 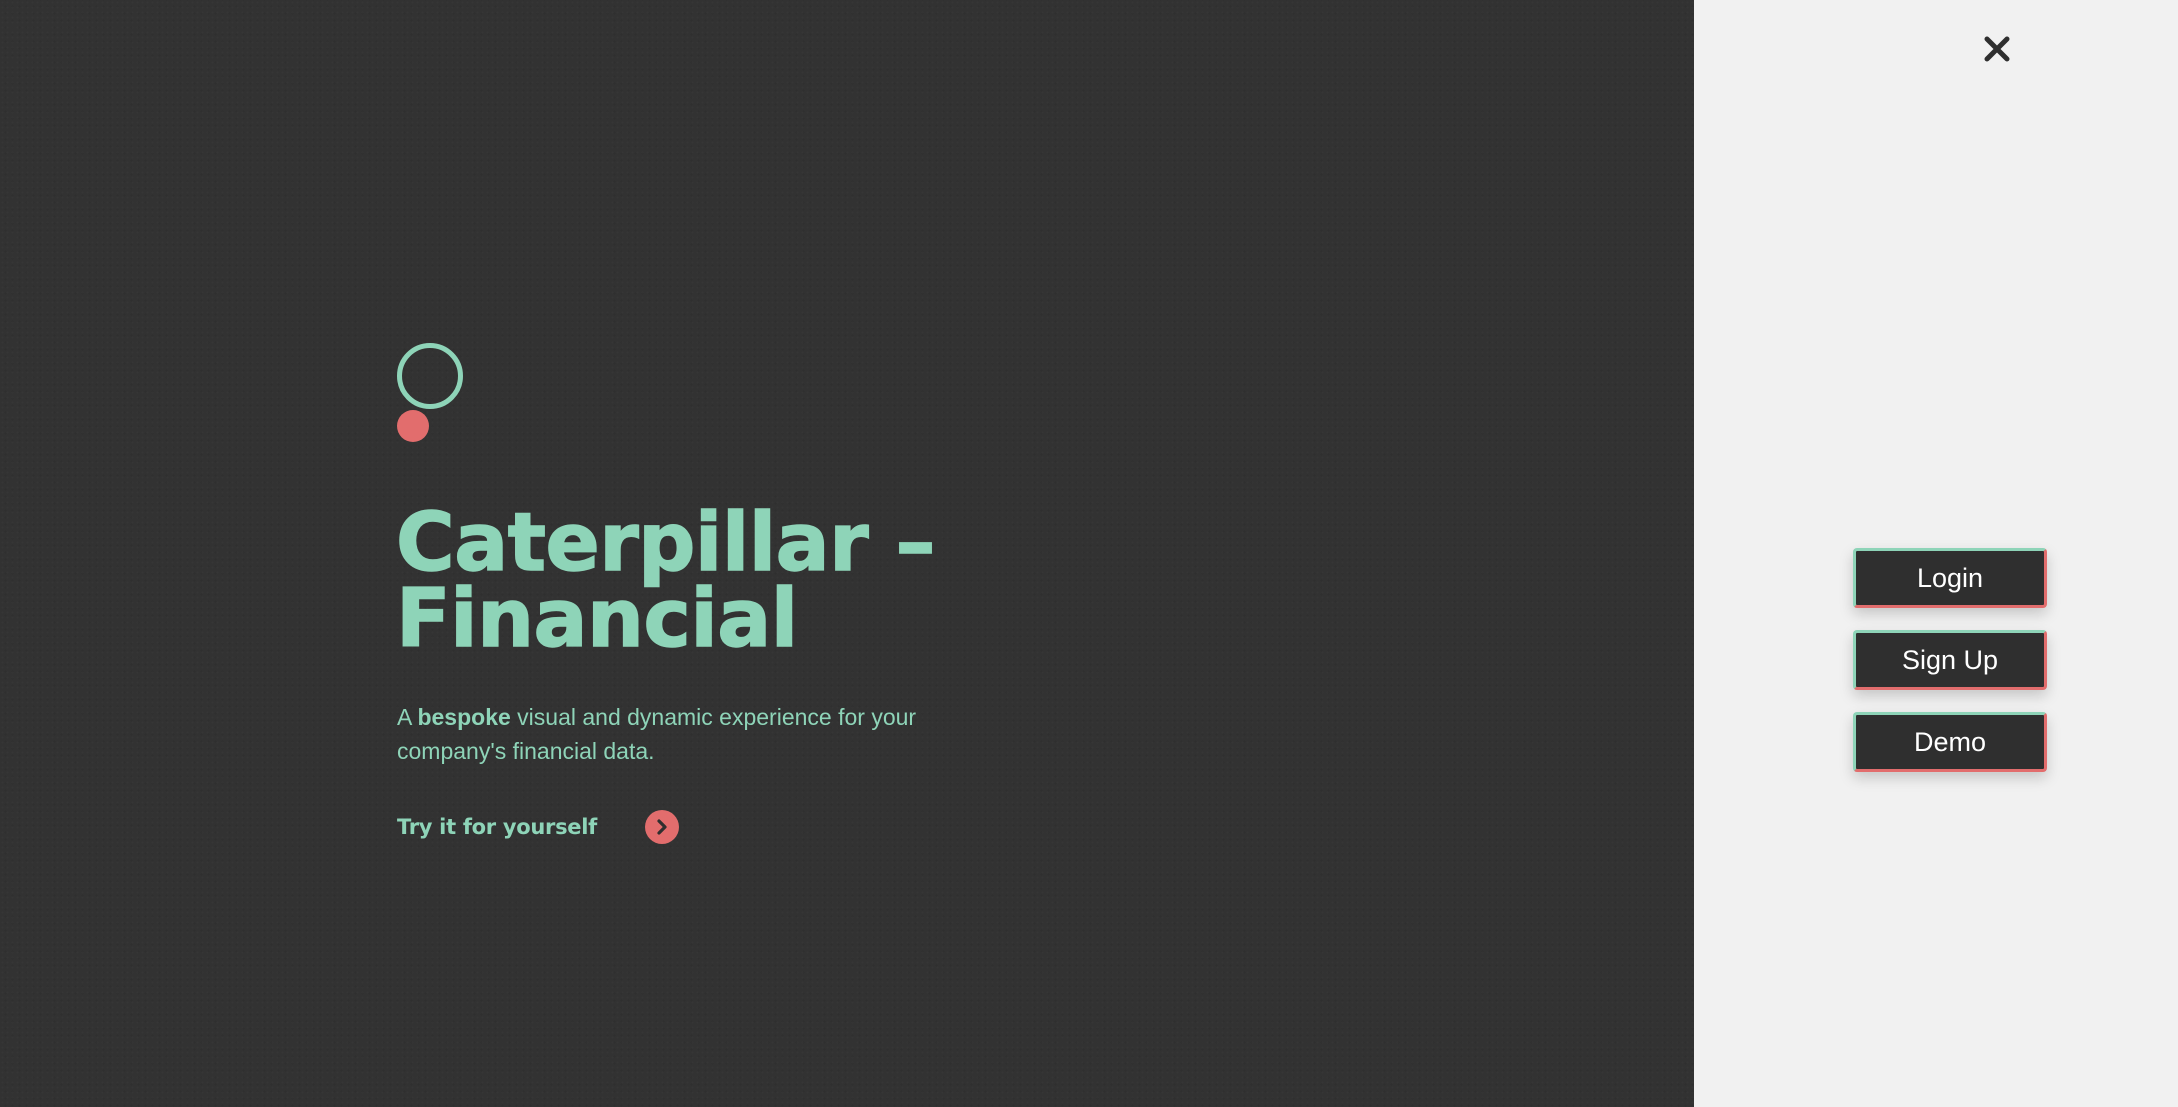 I want to click on page-title: Caterpillar – Financial, so click(x=665, y=580).